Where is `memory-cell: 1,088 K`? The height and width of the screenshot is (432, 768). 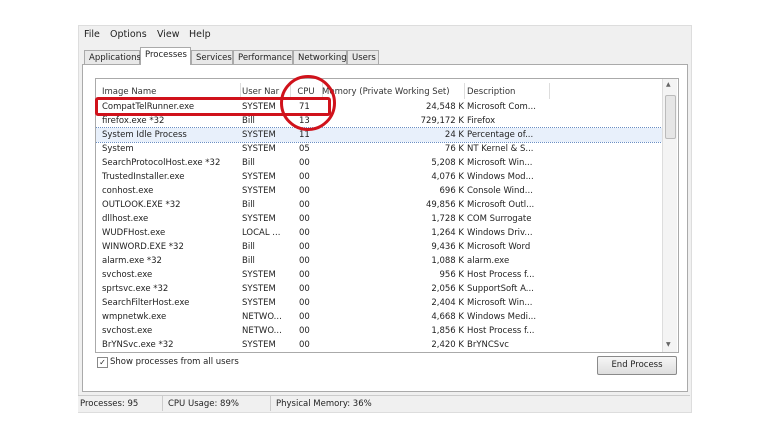 memory-cell: 1,088 K is located at coordinates (447, 261).